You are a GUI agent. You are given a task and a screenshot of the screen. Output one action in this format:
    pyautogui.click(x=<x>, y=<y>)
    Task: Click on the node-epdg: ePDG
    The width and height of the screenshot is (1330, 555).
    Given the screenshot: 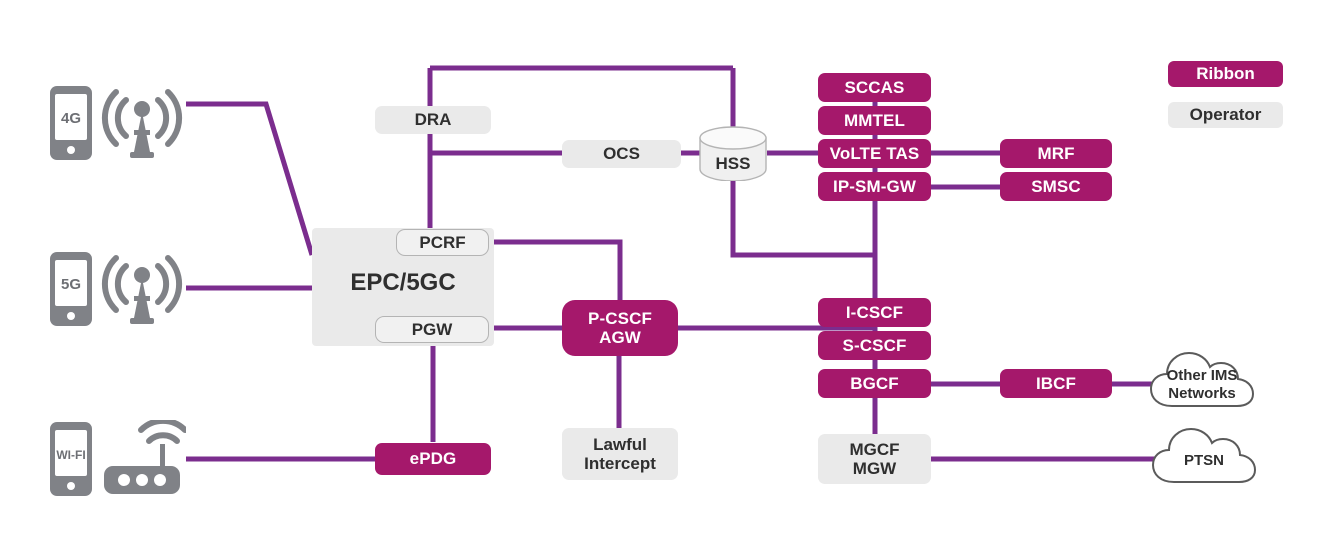 What is the action you would take?
    pyautogui.click(x=433, y=459)
    